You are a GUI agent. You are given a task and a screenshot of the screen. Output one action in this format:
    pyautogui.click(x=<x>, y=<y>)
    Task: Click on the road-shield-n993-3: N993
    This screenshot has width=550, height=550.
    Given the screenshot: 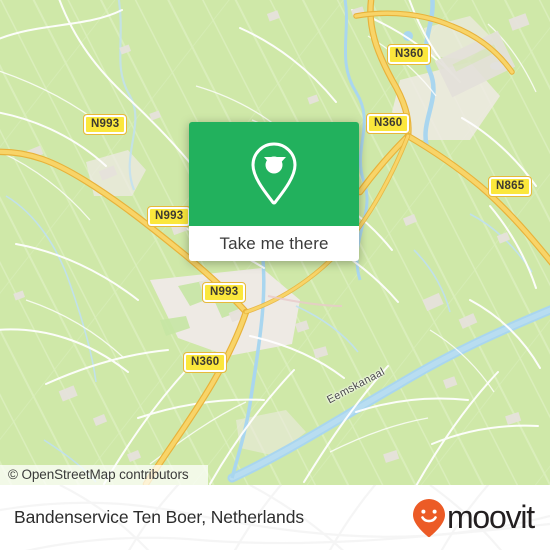 What is the action you would take?
    pyautogui.click(x=224, y=292)
    